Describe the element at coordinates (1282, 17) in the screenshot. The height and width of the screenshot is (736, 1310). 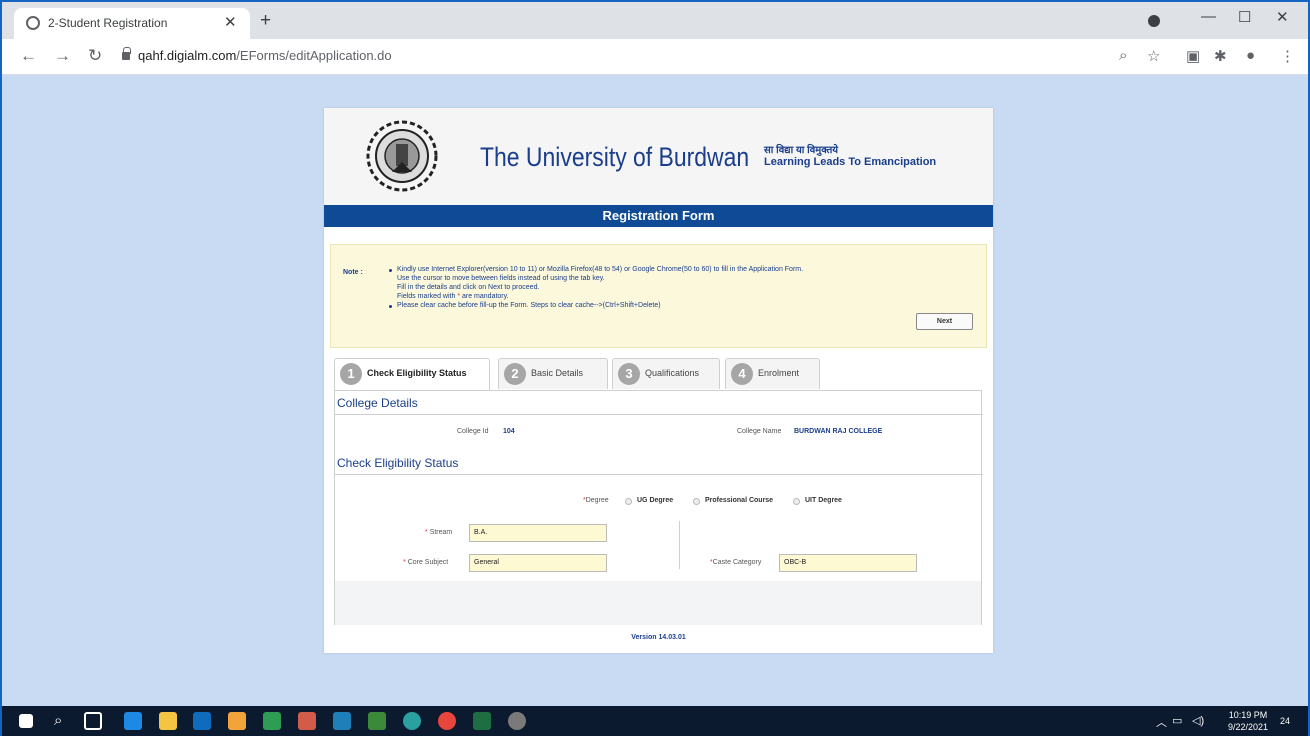
I see `close-window-button: ✕` at that location.